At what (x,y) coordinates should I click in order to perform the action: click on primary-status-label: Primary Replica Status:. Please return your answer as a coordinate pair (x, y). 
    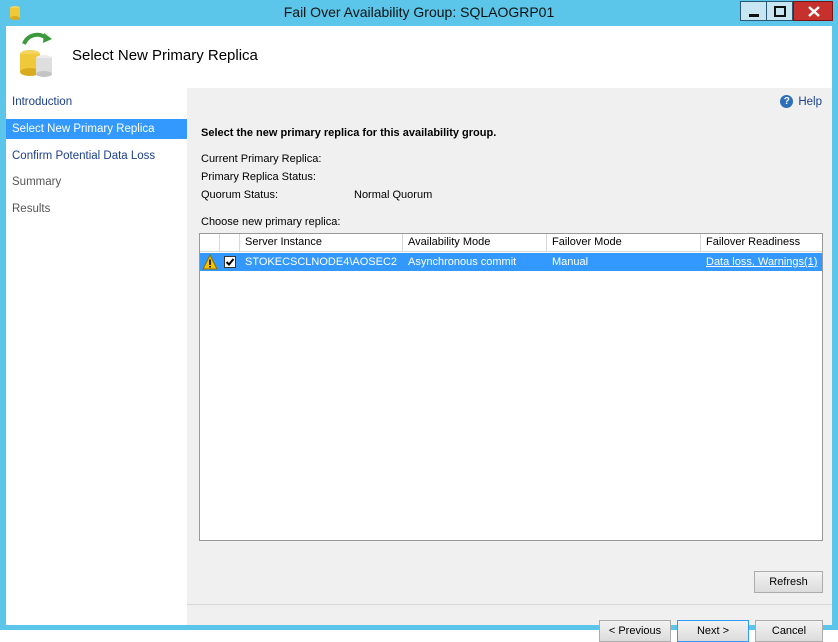
    Looking at the image, I should click on (258, 177).